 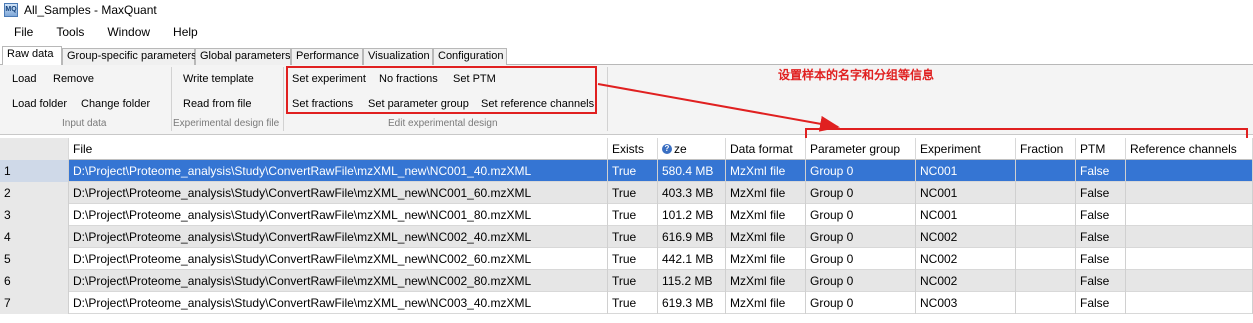 What do you see at coordinates (1189, 149) in the screenshot?
I see `column-header-reference-channels: Reference channels` at bounding box center [1189, 149].